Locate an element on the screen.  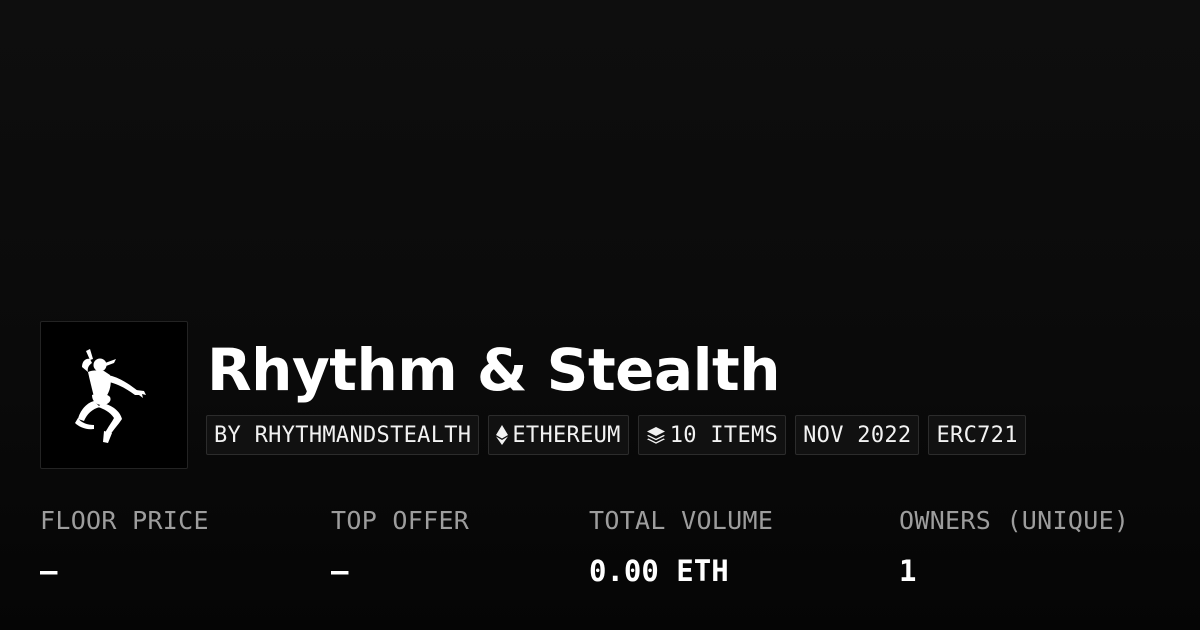
layers-icon is located at coordinates (656, 435).